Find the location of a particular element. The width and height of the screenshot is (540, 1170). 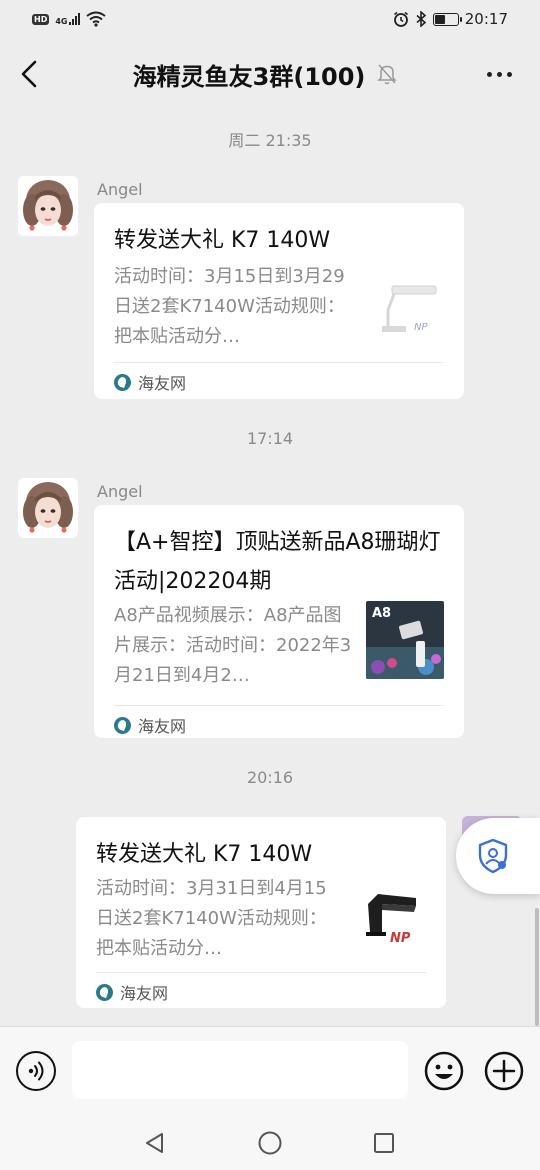

home-circle-icon is located at coordinates (270, 1143).